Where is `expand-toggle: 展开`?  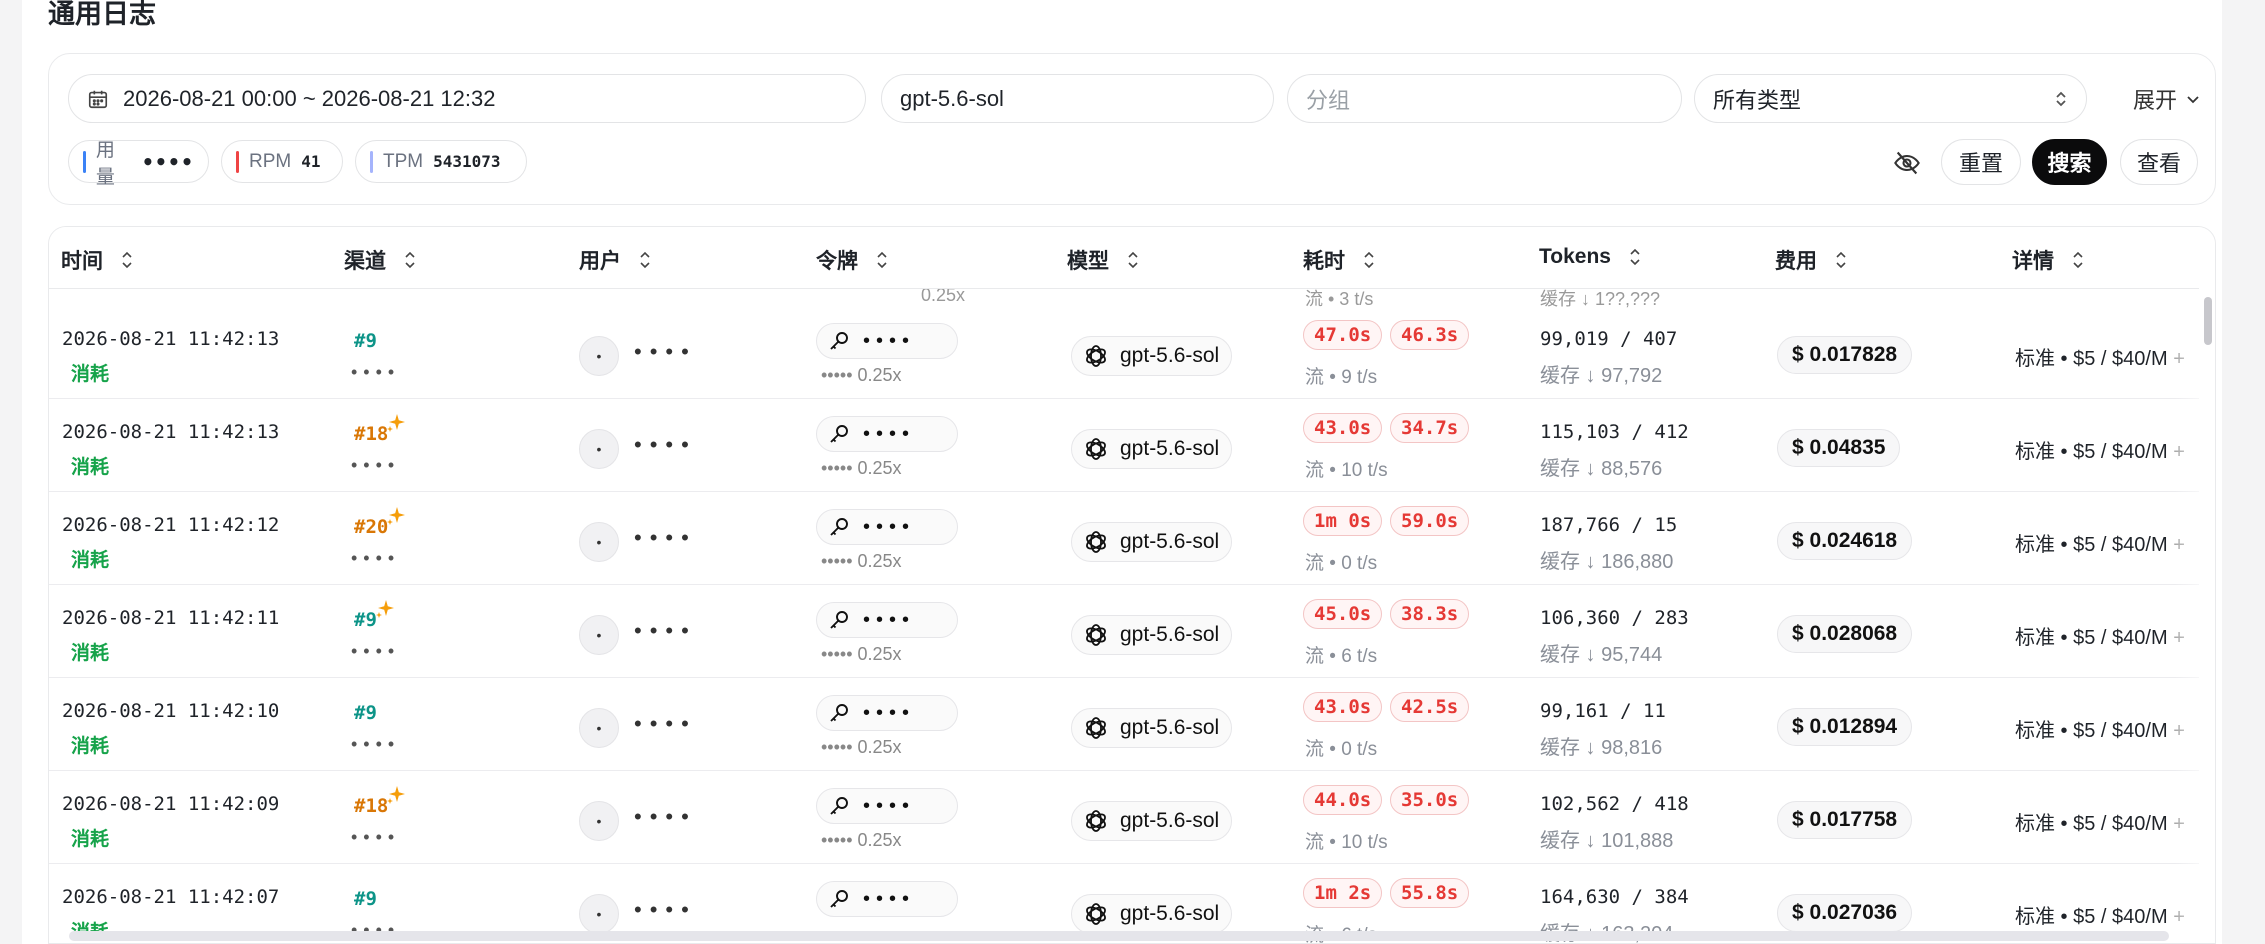
expand-toggle: 展开 is located at coordinates (2167, 98).